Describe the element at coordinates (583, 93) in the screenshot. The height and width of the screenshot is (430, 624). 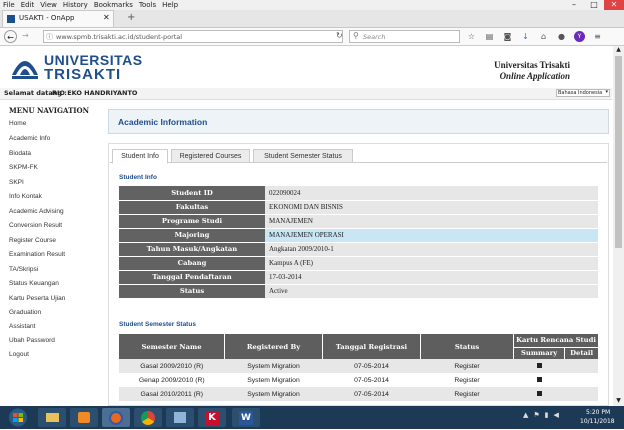
I see `language-select: Bahasa Indonesia ▾` at that location.